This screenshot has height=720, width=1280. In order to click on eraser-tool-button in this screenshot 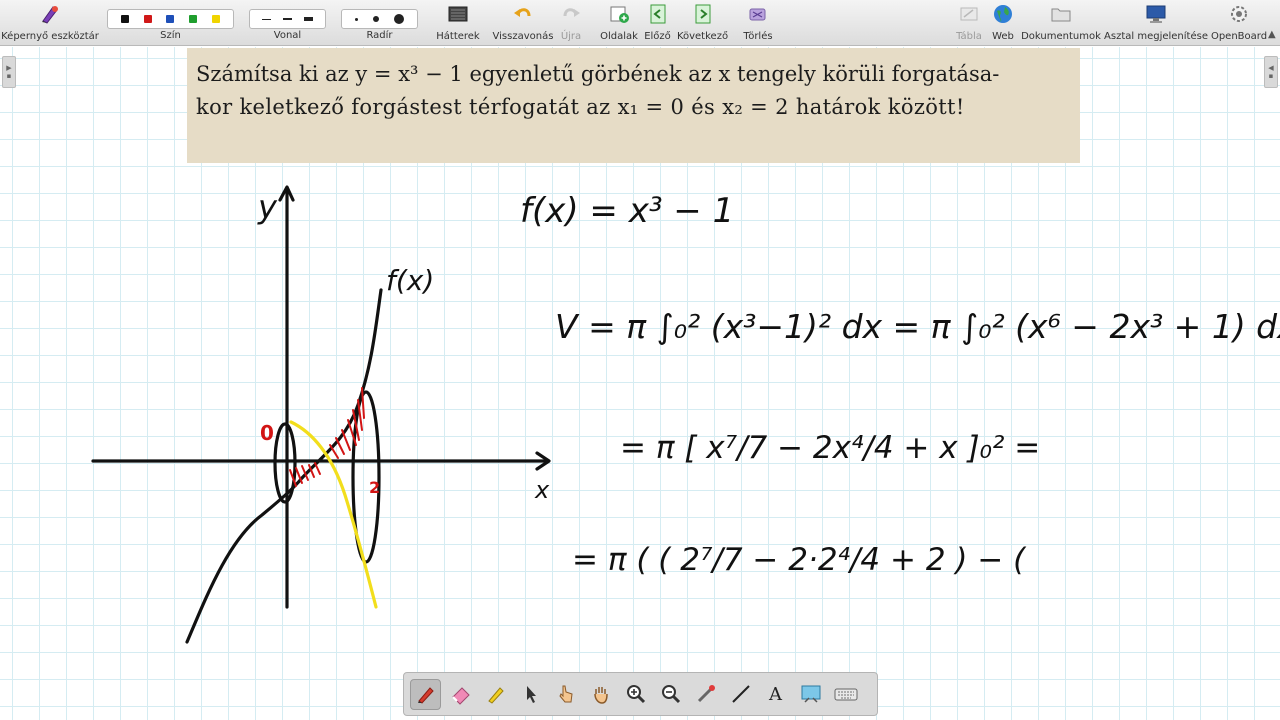, I will do `click(460, 694)`.